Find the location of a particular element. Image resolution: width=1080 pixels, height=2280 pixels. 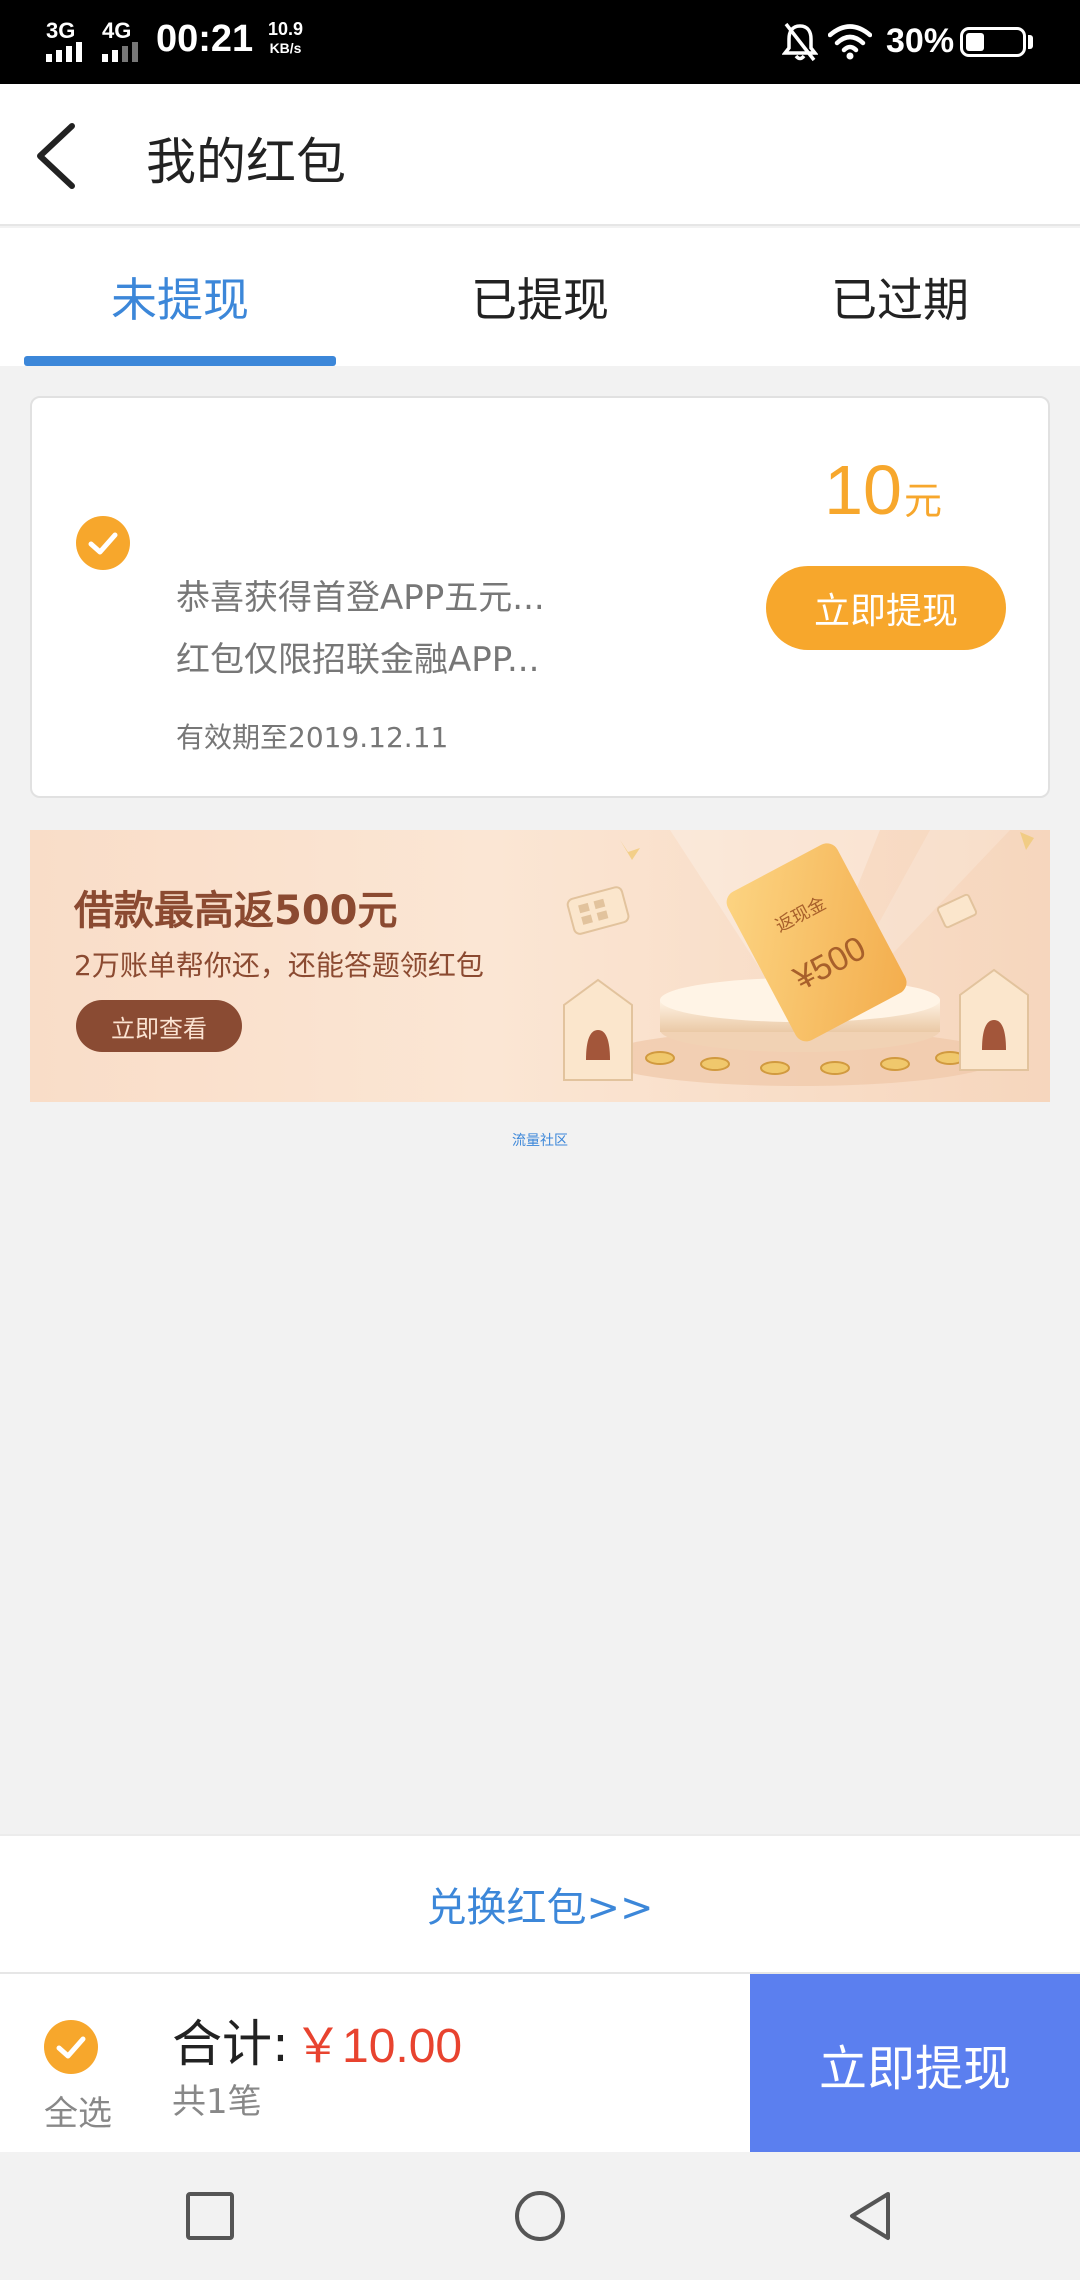

banner-view-button: 立即查看 is located at coordinates (159, 1026).